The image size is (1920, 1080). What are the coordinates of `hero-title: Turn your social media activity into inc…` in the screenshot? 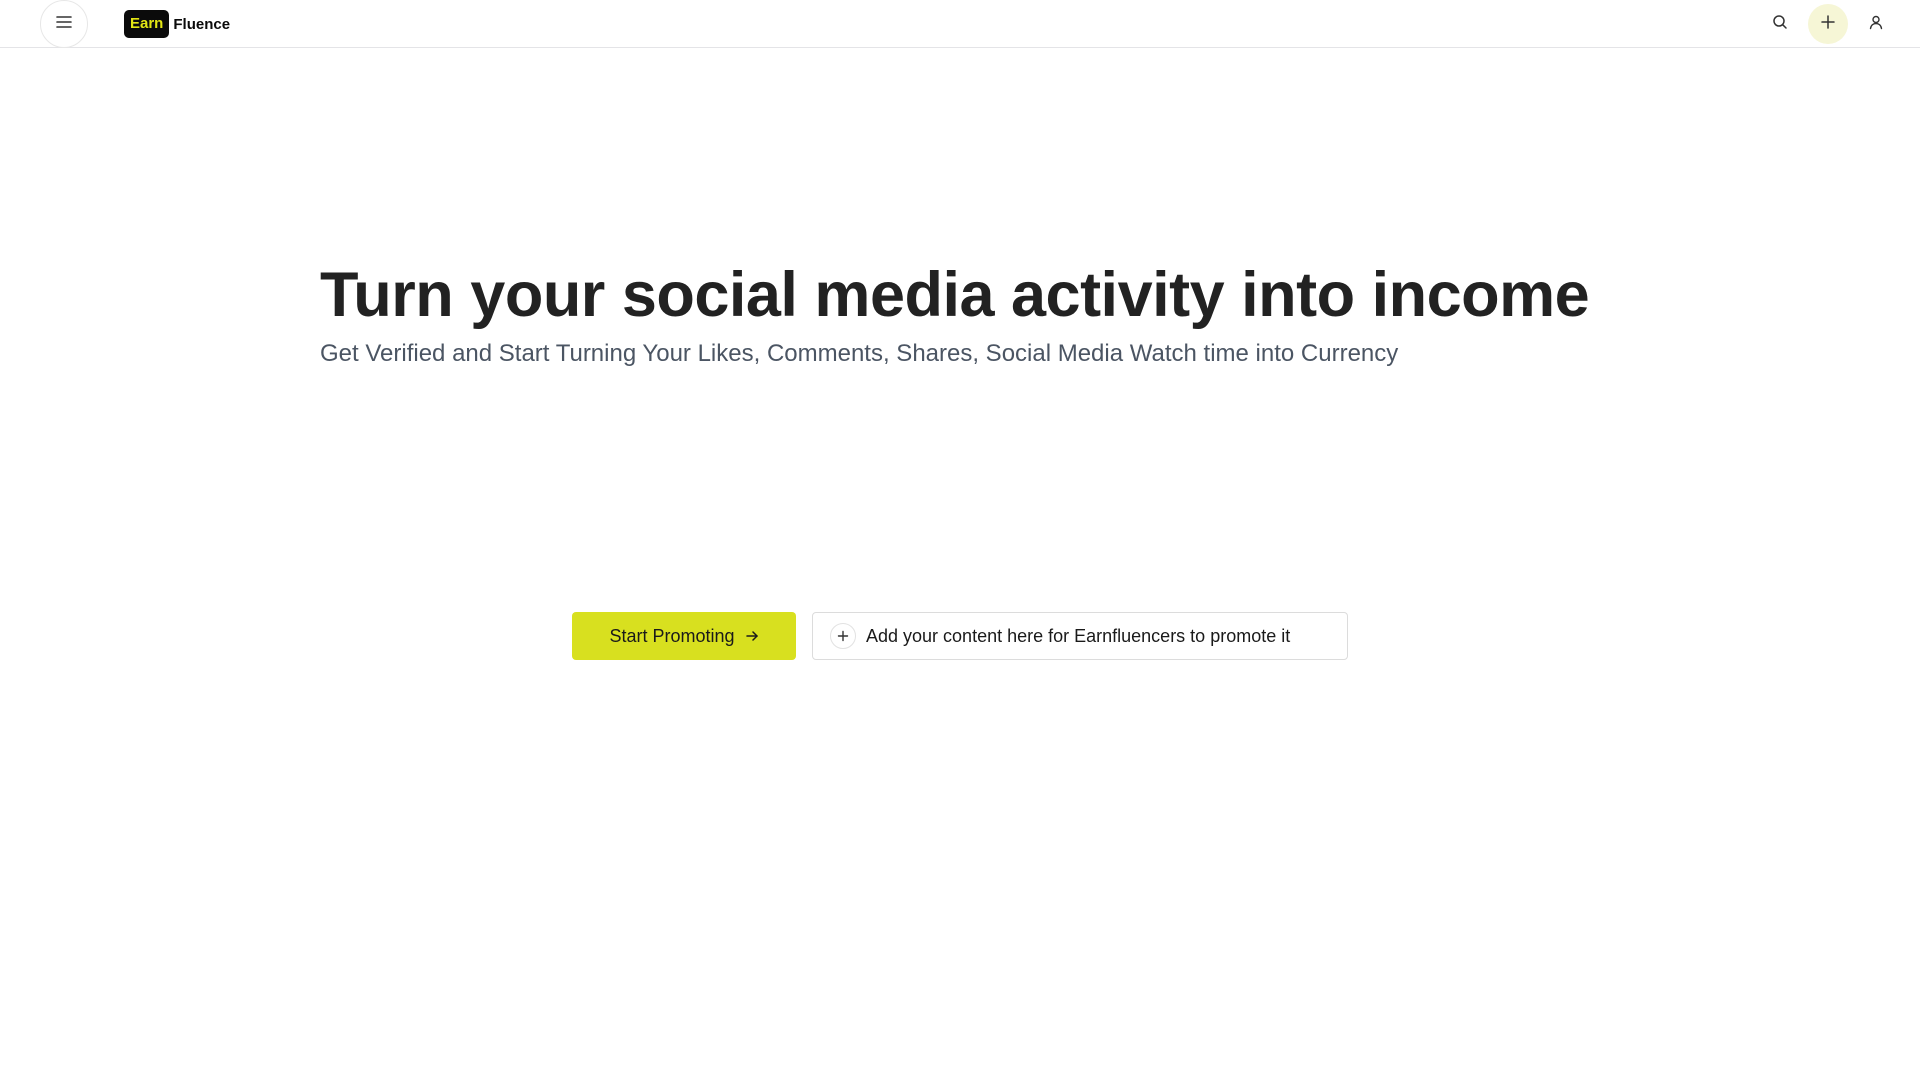 It's located at (955, 295).